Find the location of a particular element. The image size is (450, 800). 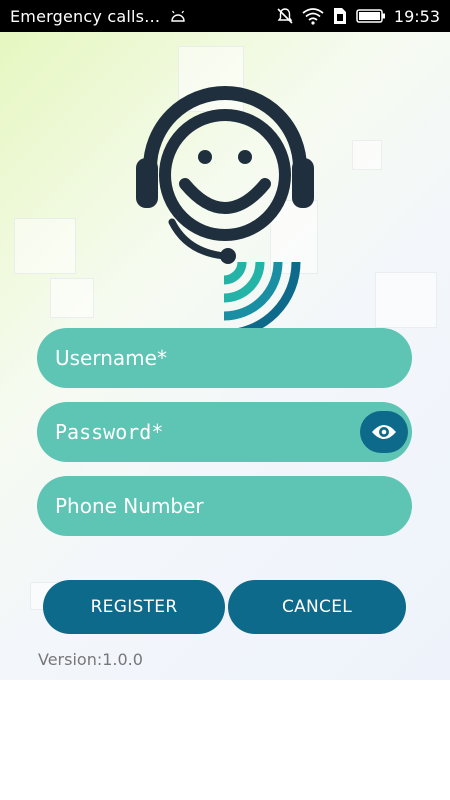

wifi-icon is located at coordinates (313, 16).